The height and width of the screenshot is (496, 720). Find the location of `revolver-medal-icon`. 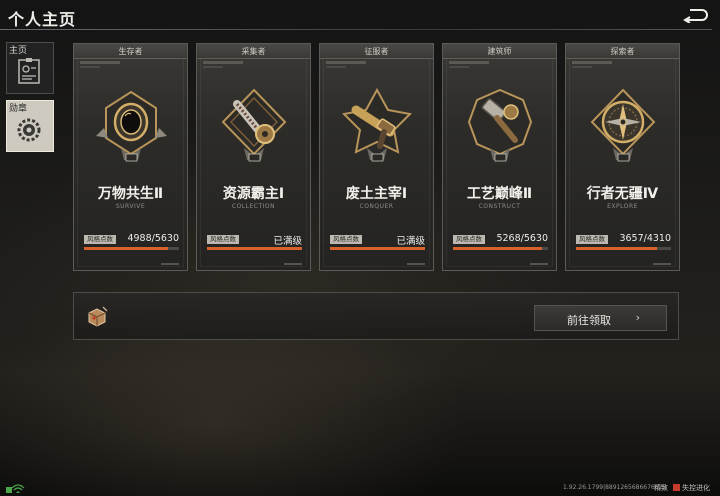

revolver-medal-icon is located at coordinates (377, 124).